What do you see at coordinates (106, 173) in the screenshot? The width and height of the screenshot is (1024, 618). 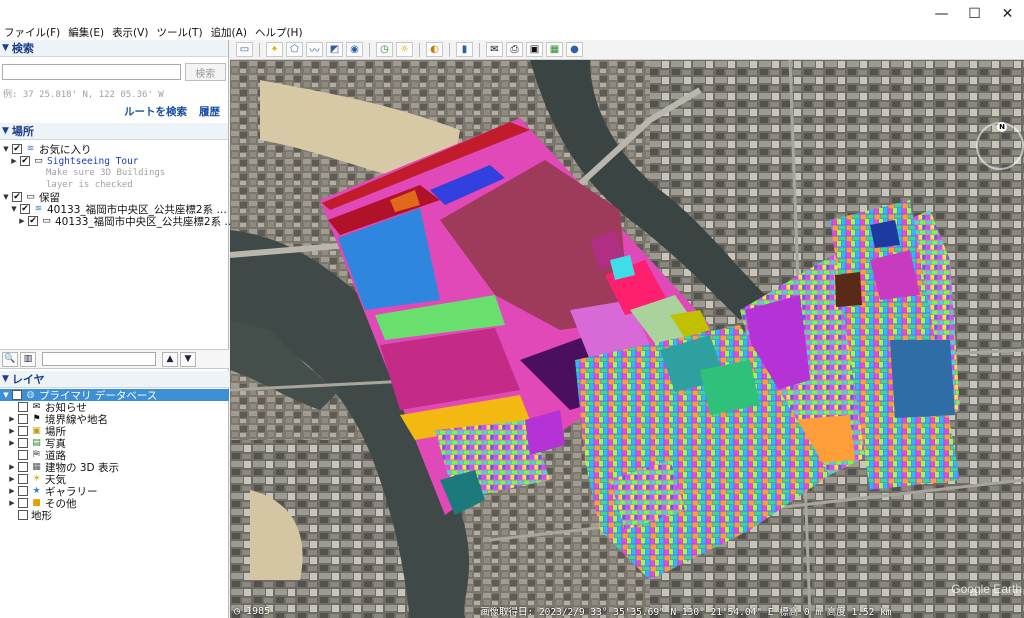 I see `tree-note-text: Make sure 3D Buildings` at bounding box center [106, 173].